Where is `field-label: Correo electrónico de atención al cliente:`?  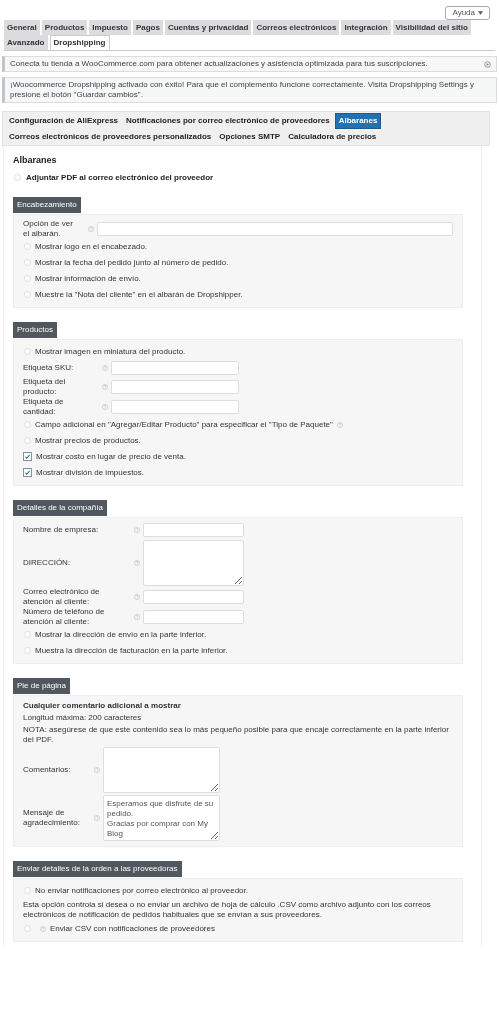 field-label: Correo electrónico de atención al cliente: is located at coordinates (62, 596).